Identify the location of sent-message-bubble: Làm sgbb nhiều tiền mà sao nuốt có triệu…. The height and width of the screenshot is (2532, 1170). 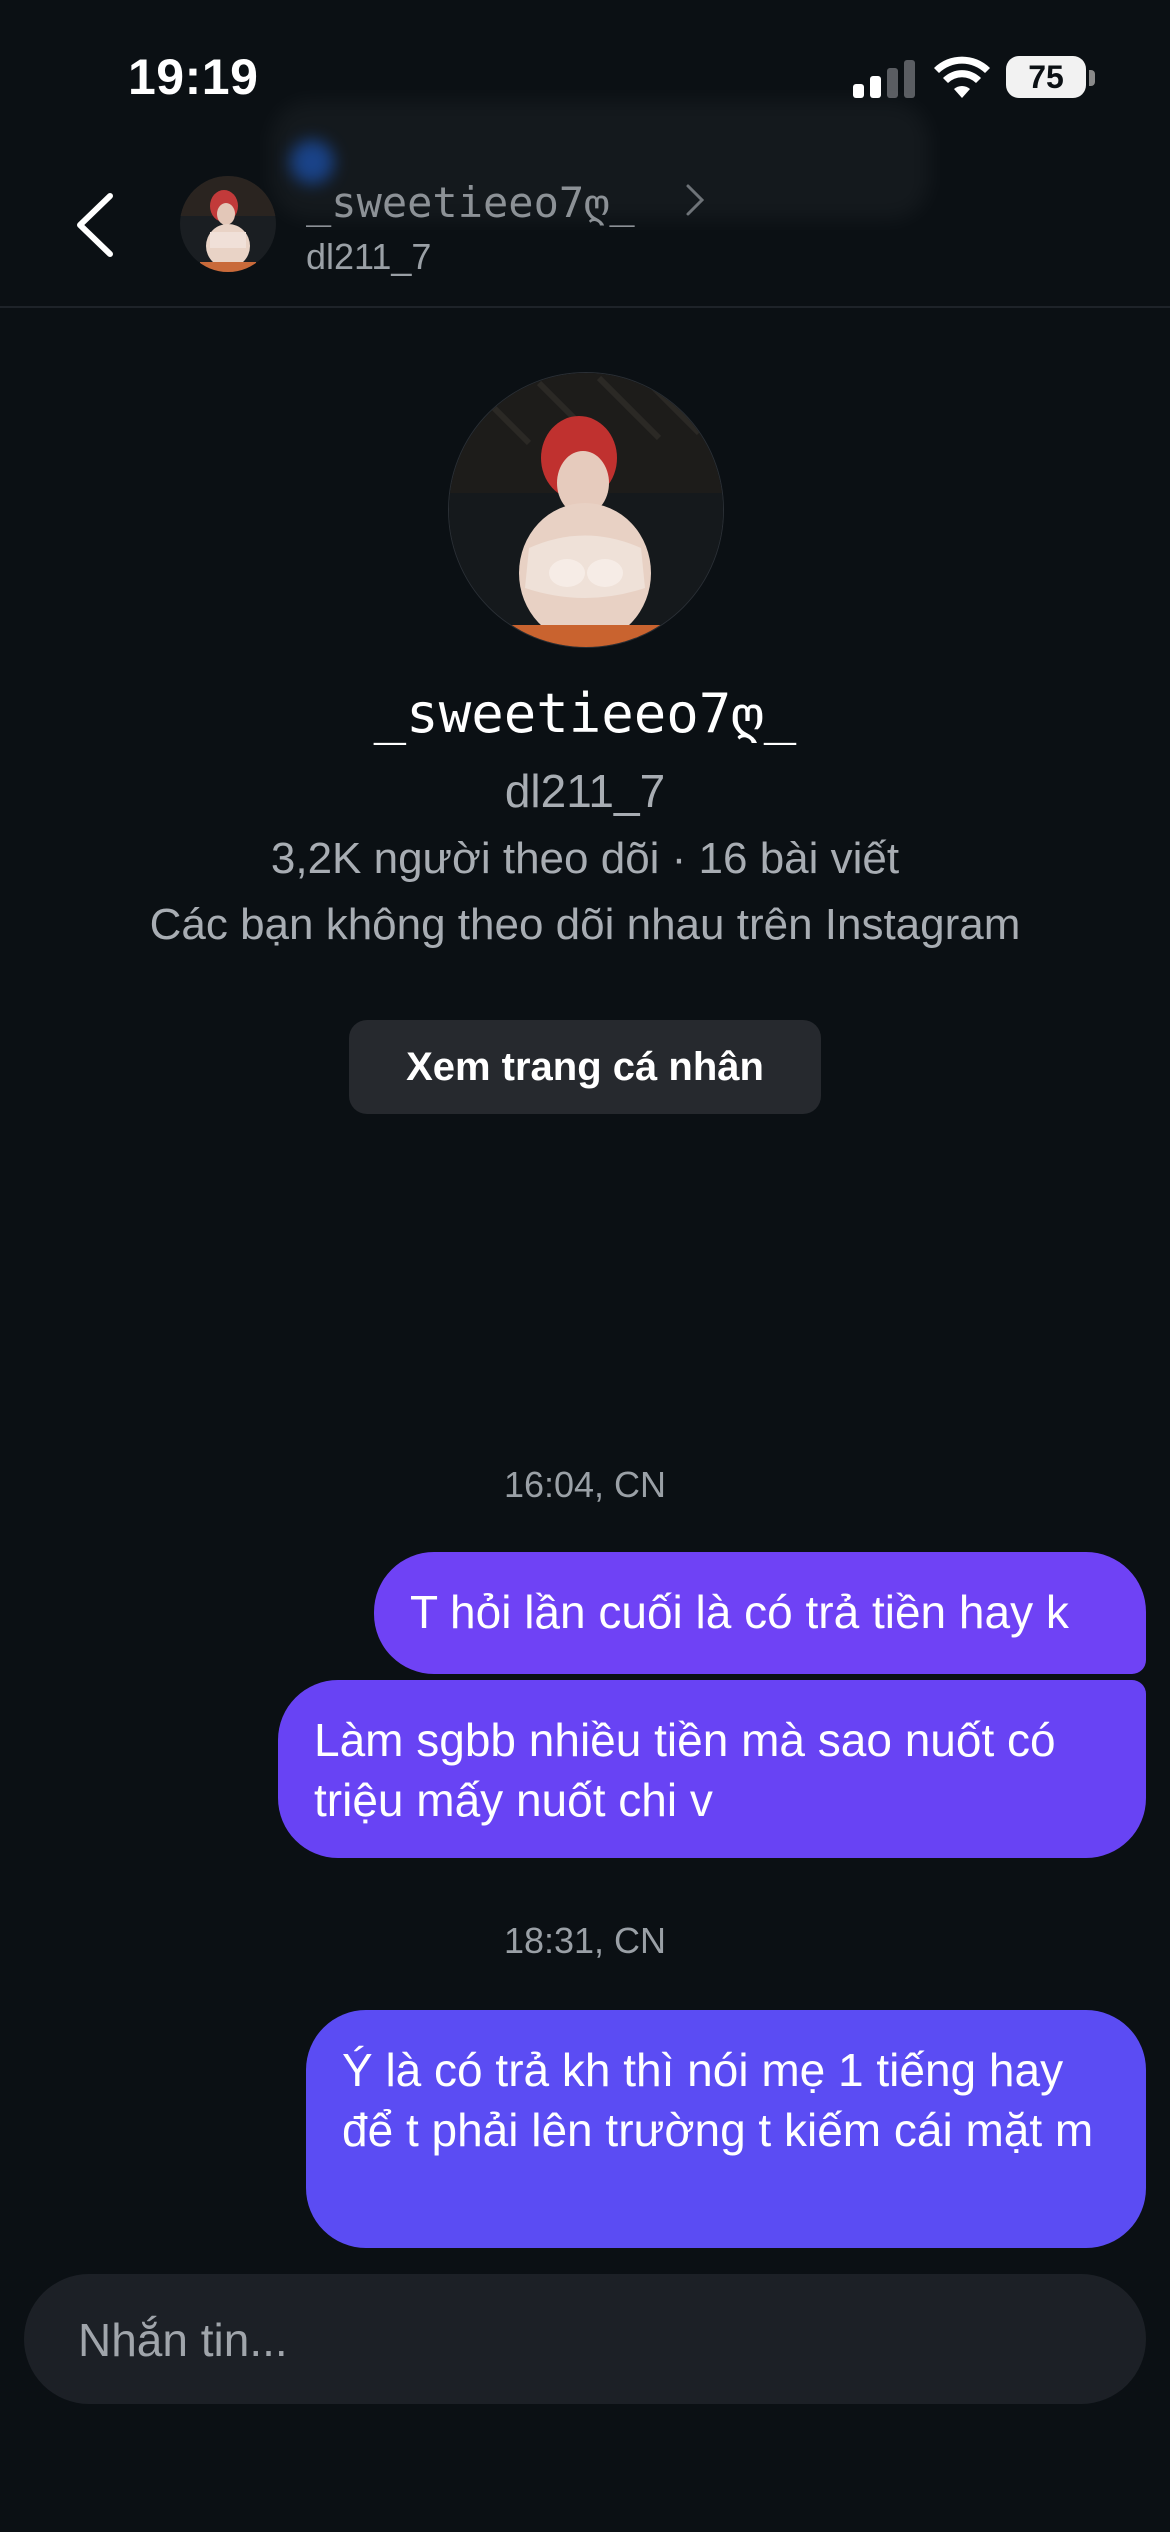
(712, 1769).